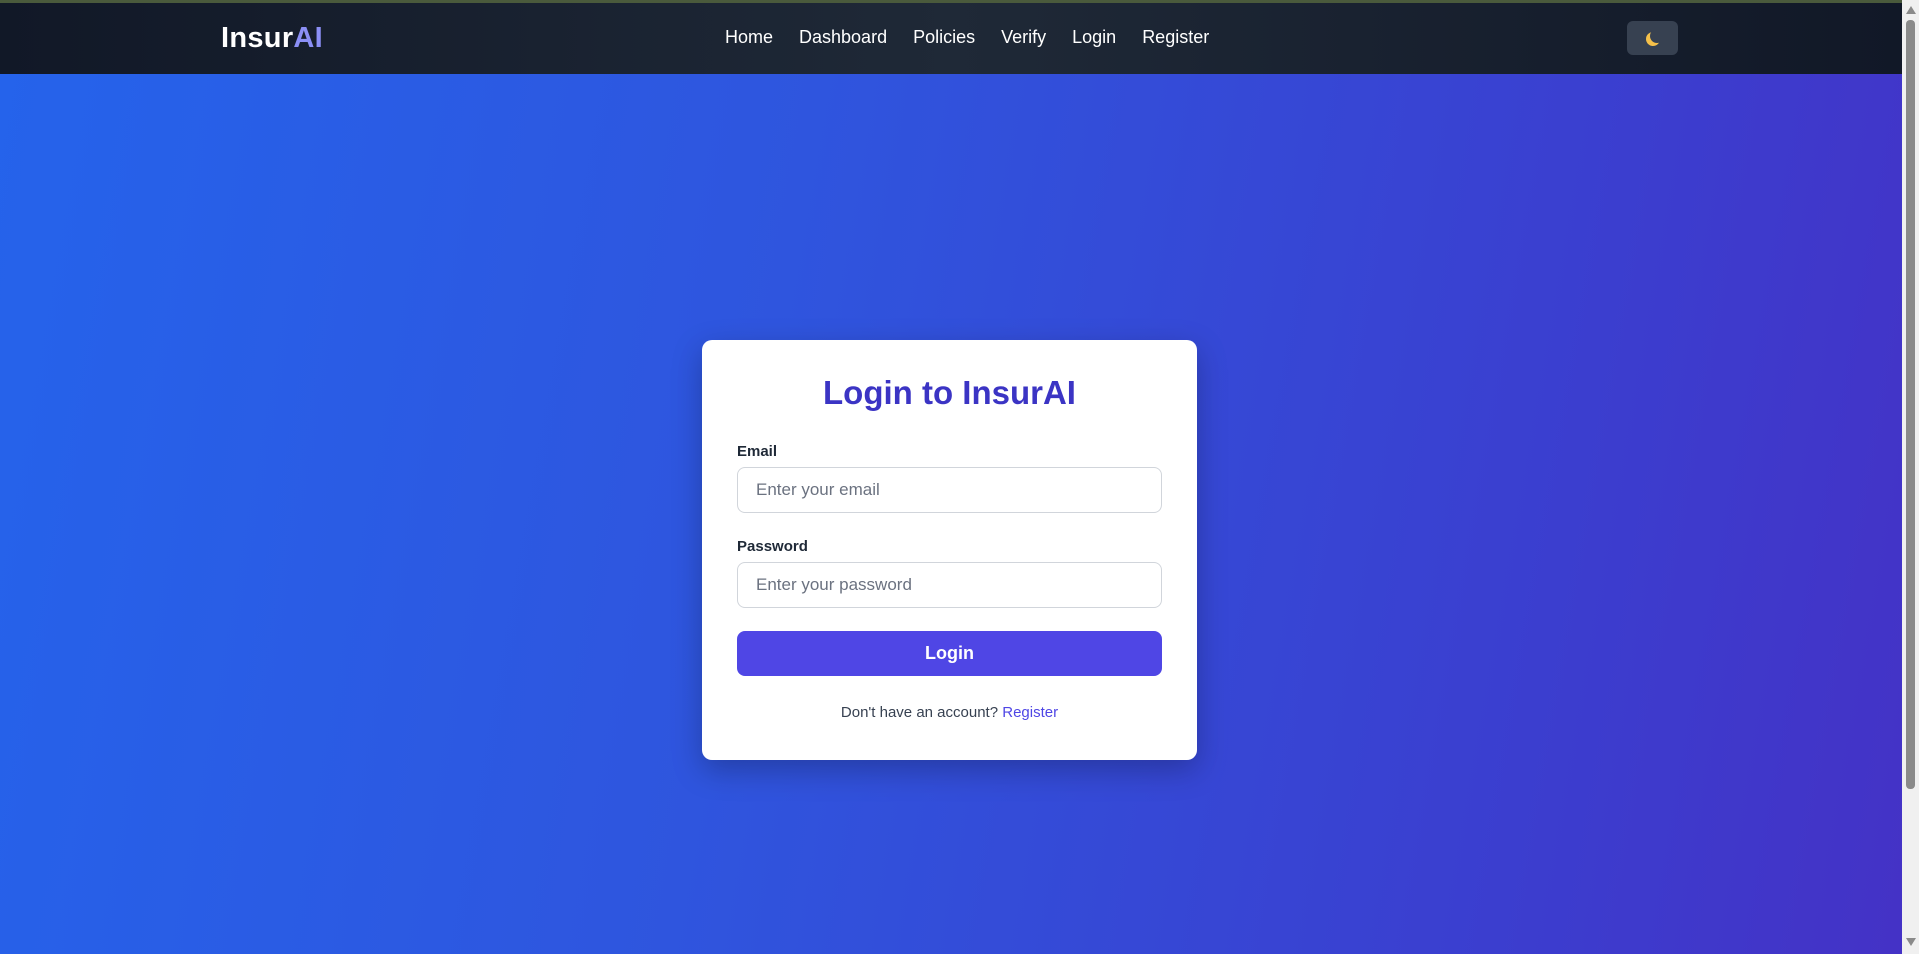 Image resolution: width=1919 pixels, height=954 pixels. I want to click on brand-logo: InsurAI, so click(272, 38).